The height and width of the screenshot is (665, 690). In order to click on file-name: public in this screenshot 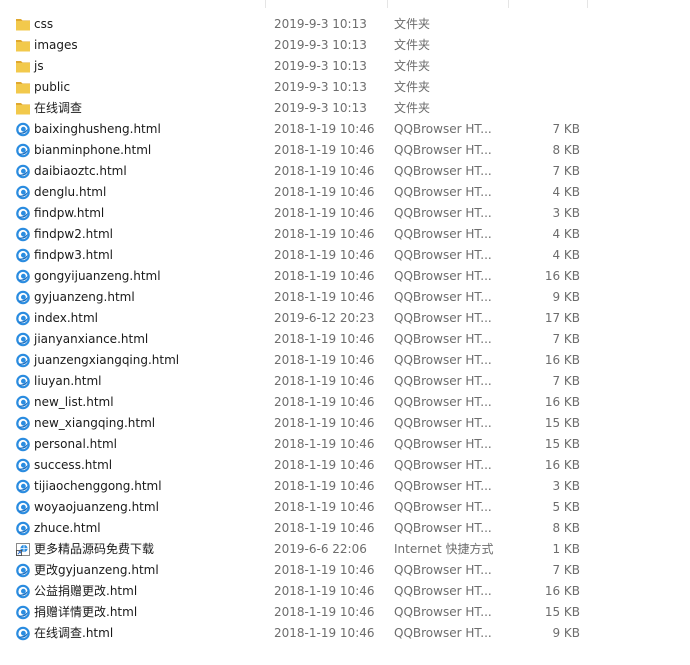, I will do `click(52, 87)`.